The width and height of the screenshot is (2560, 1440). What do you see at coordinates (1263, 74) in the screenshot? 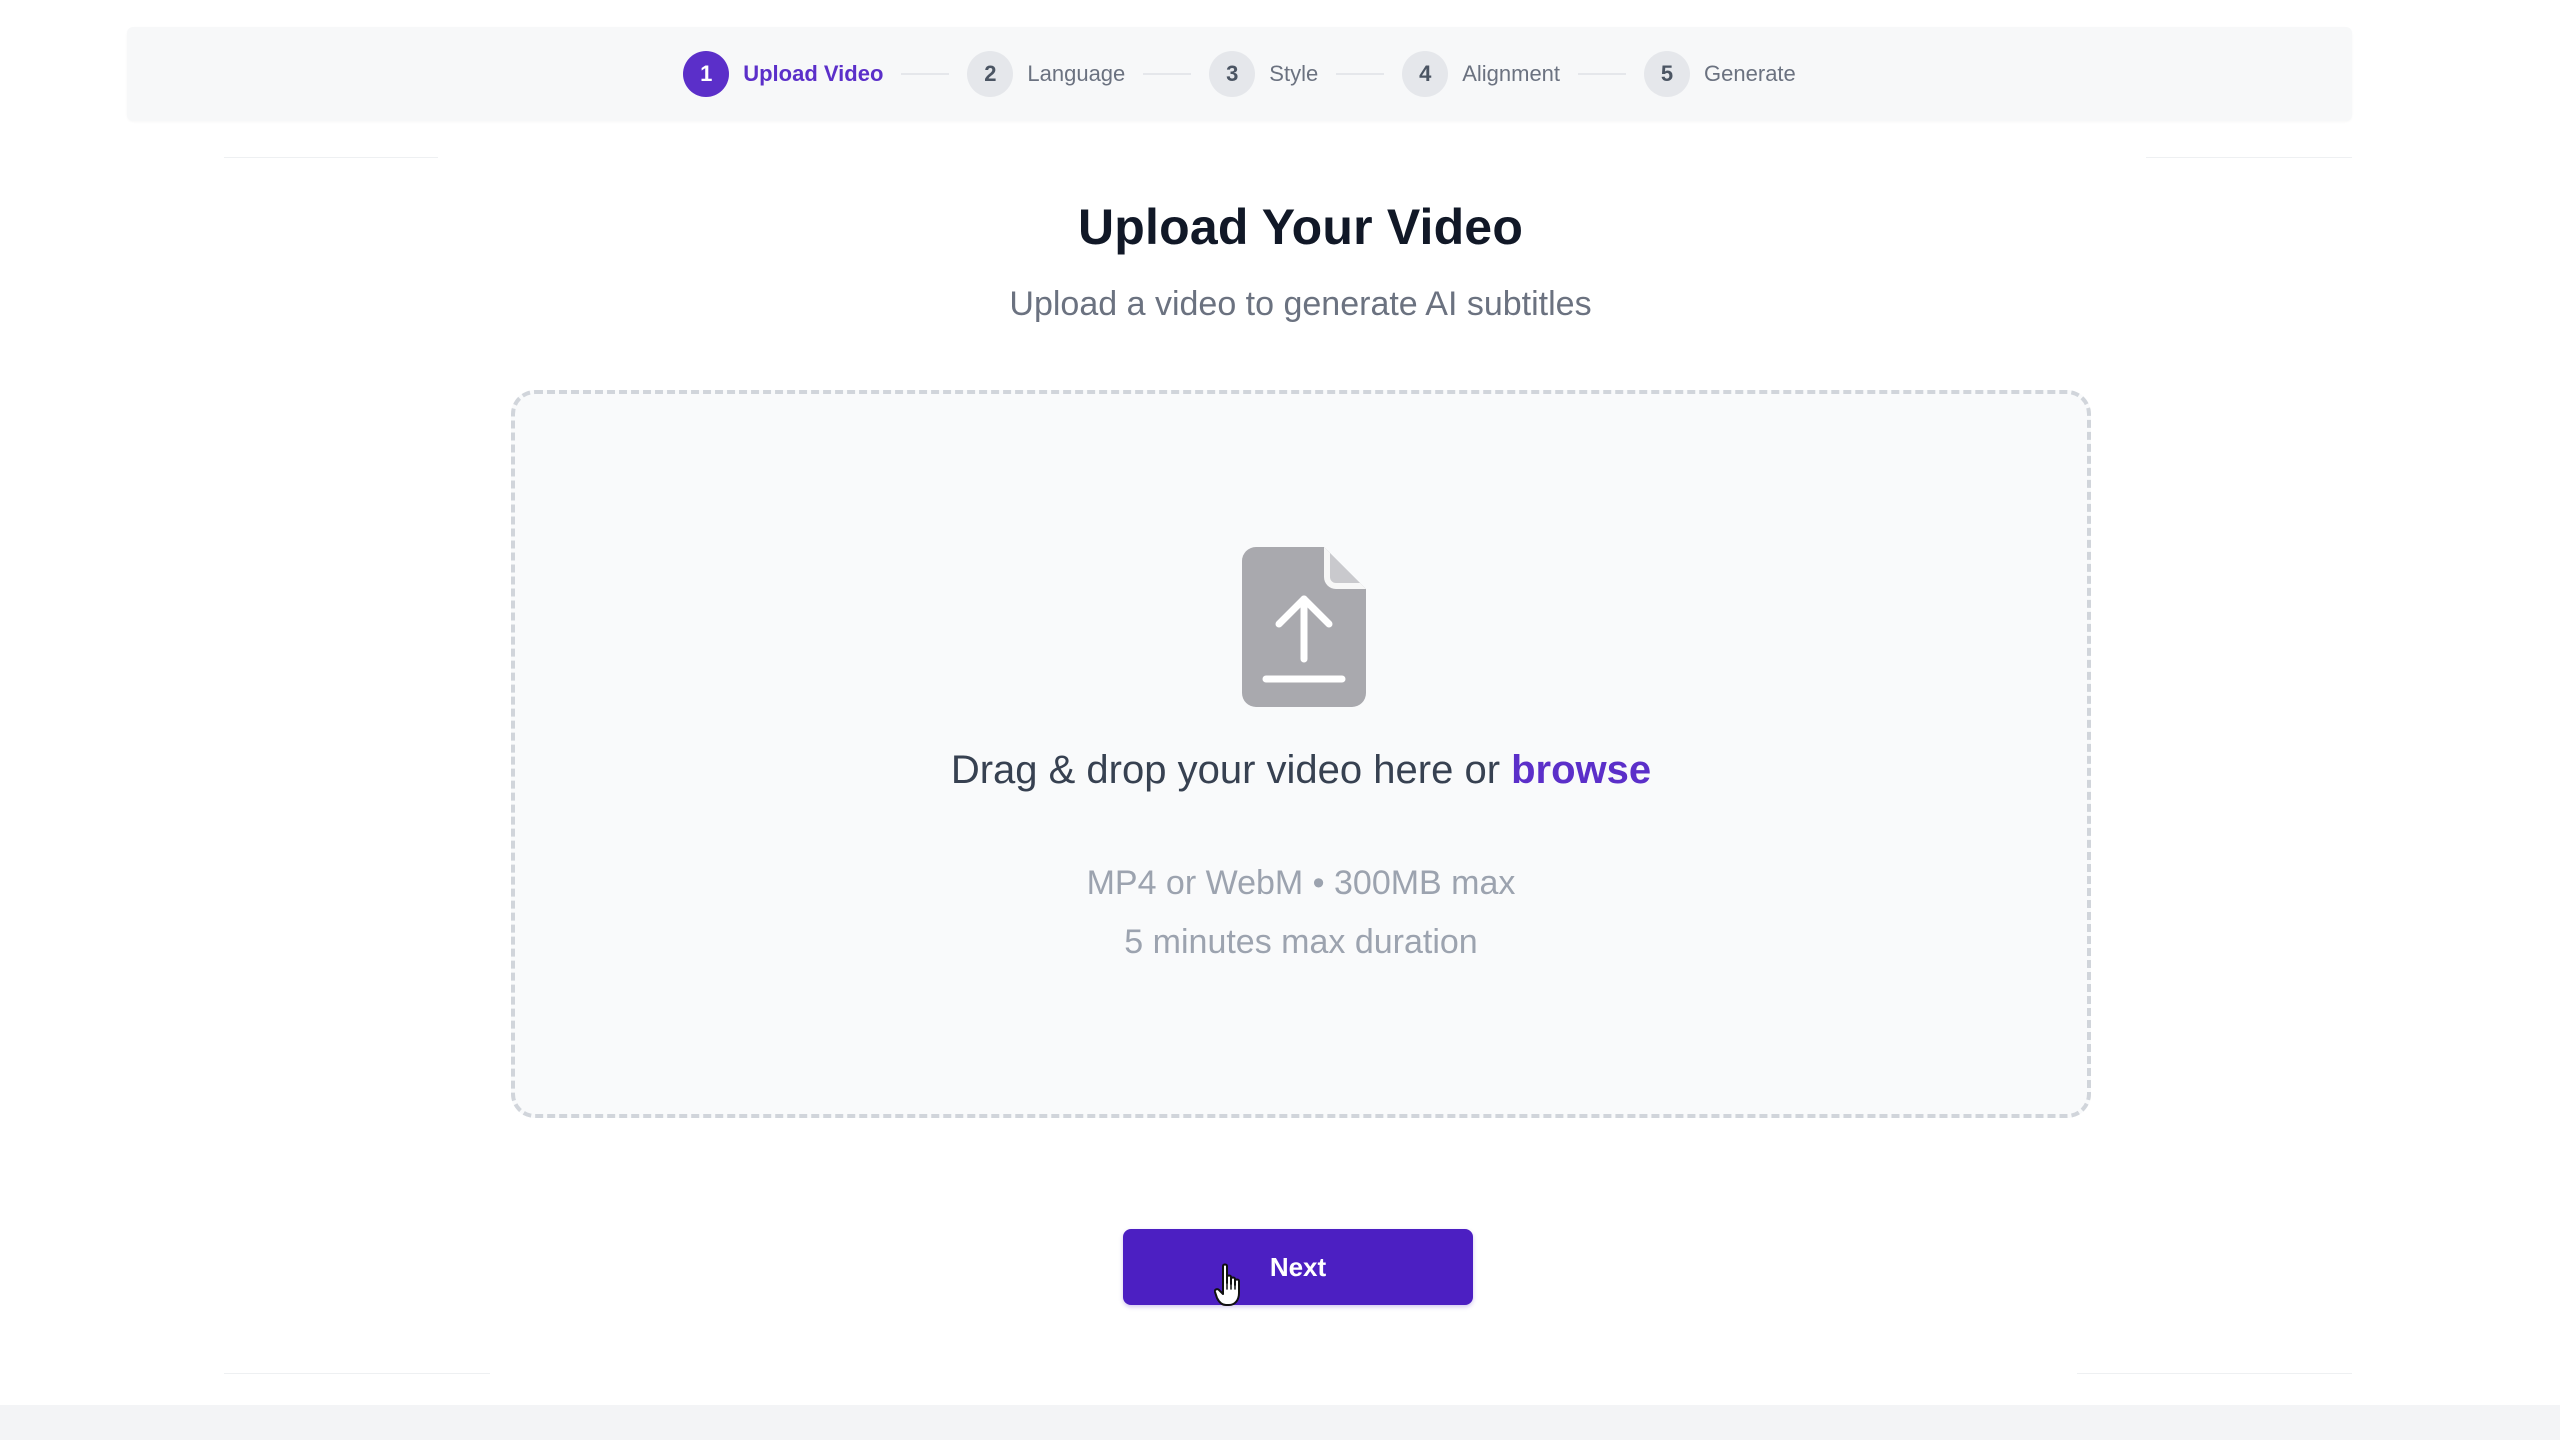
I see `step-style: 3 Style` at bounding box center [1263, 74].